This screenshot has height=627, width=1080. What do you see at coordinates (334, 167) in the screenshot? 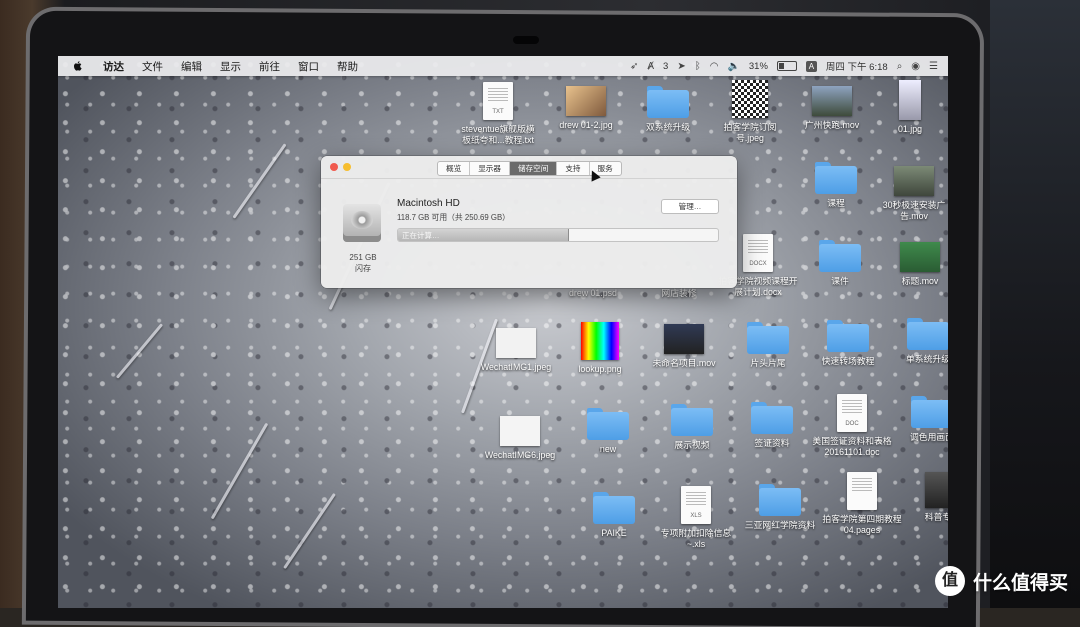
I see `close-button` at bounding box center [334, 167].